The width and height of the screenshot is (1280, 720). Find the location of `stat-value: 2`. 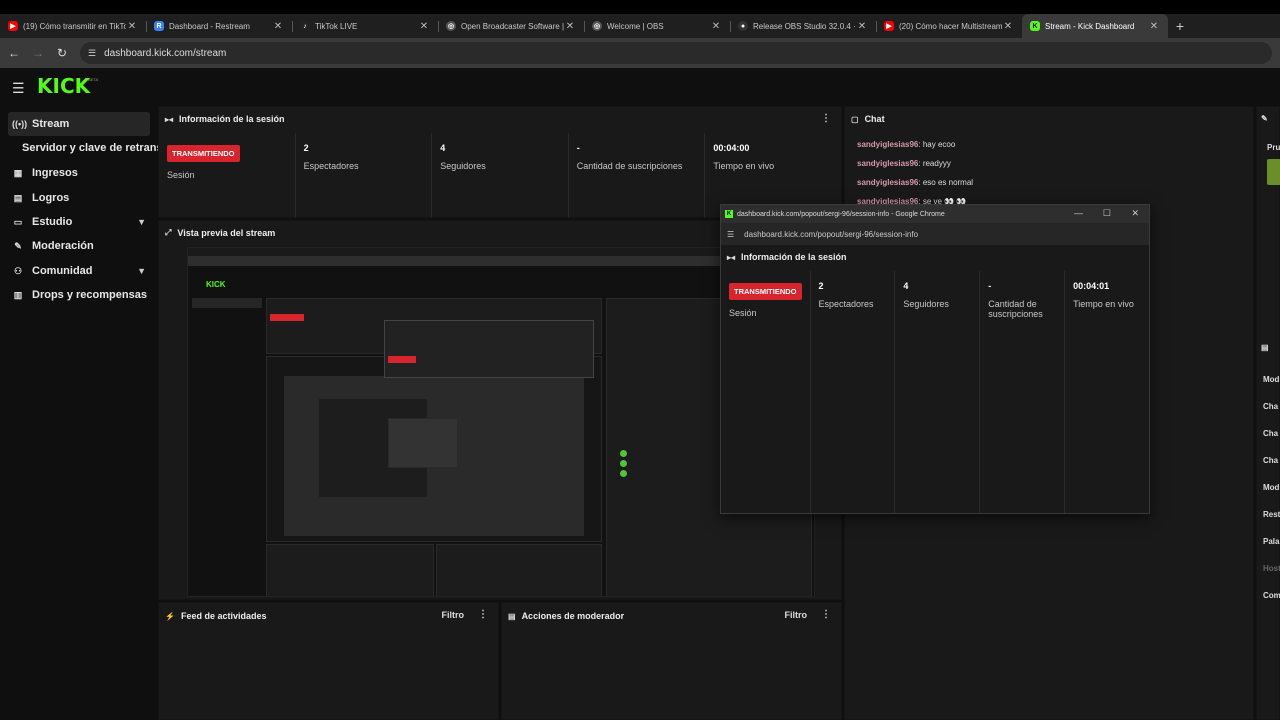

stat-value: 2 is located at coordinates (821, 286).